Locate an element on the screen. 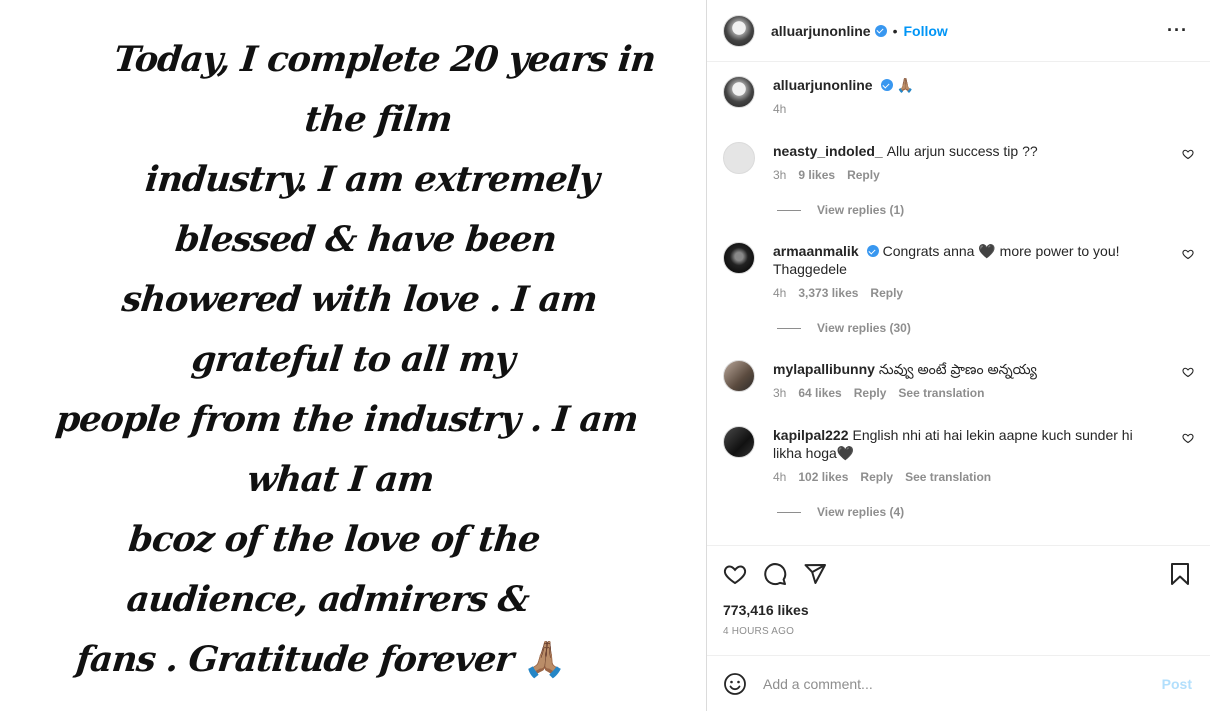  comment-likes: 64 likes is located at coordinates (819, 393).